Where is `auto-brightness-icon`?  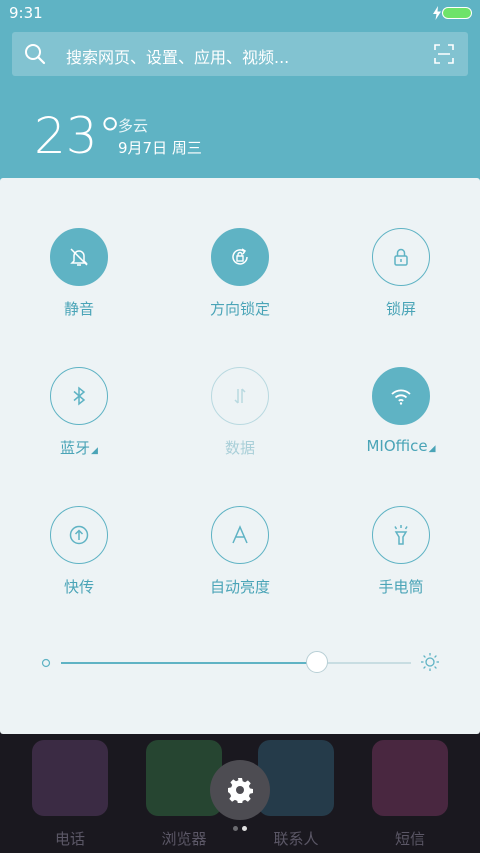 auto-brightness-icon is located at coordinates (240, 534).